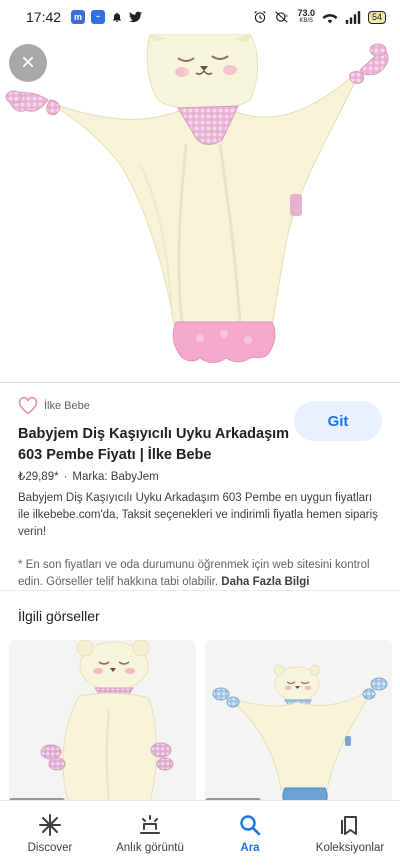  I want to click on close-button: ×, so click(28, 63).